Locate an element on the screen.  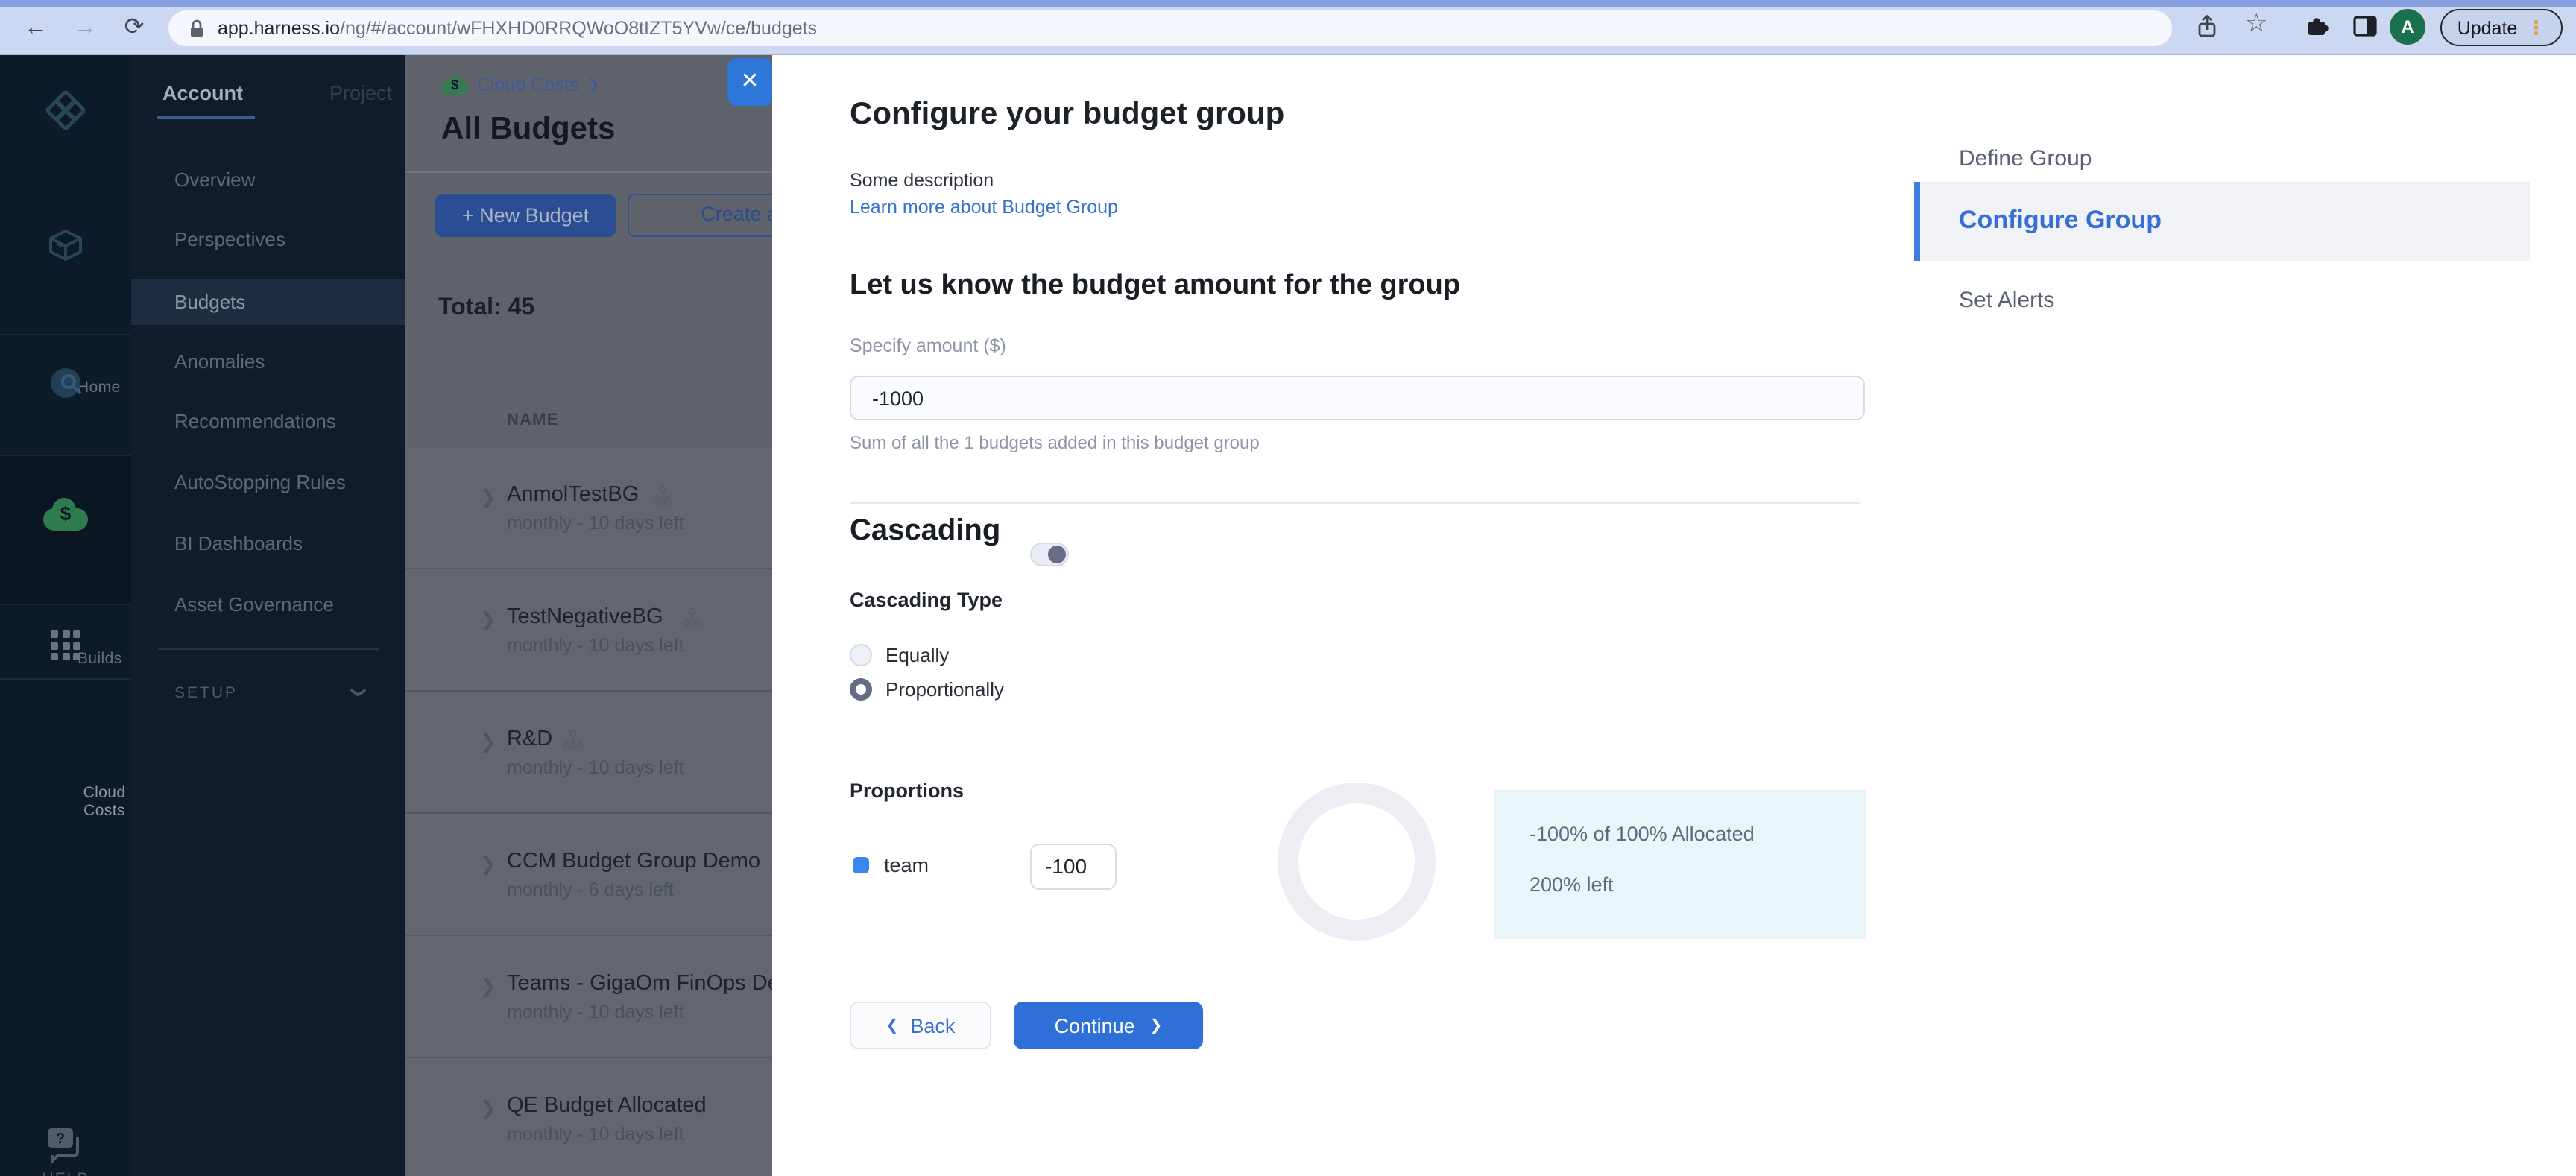
sidebar-item-builds: Builds is located at coordinates (65, 515).